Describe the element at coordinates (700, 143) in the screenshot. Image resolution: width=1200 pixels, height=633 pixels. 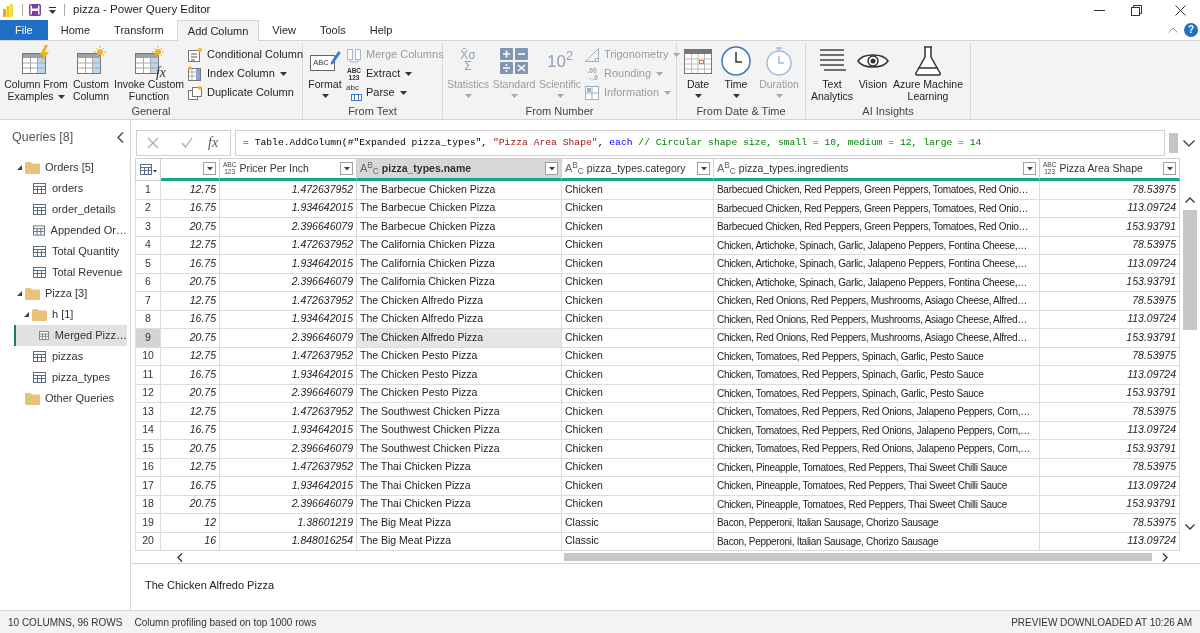
I see `formula-field: = Table.AddColumn(#"Expanded pizza_types", "Pizza Area Shape", each // Circular shape size, small = 10, medium = 12, large = 14` at that location.